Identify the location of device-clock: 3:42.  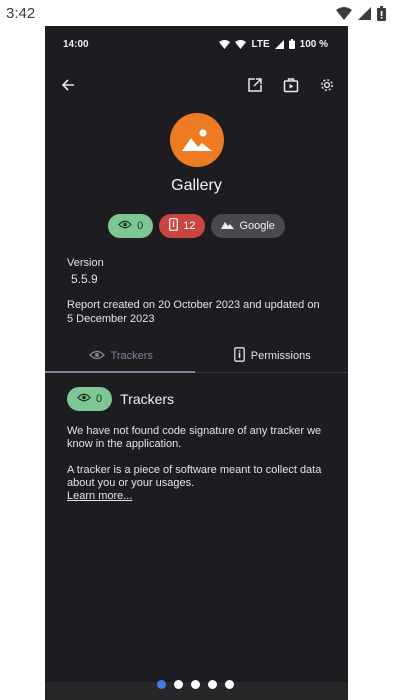
(21, 13).